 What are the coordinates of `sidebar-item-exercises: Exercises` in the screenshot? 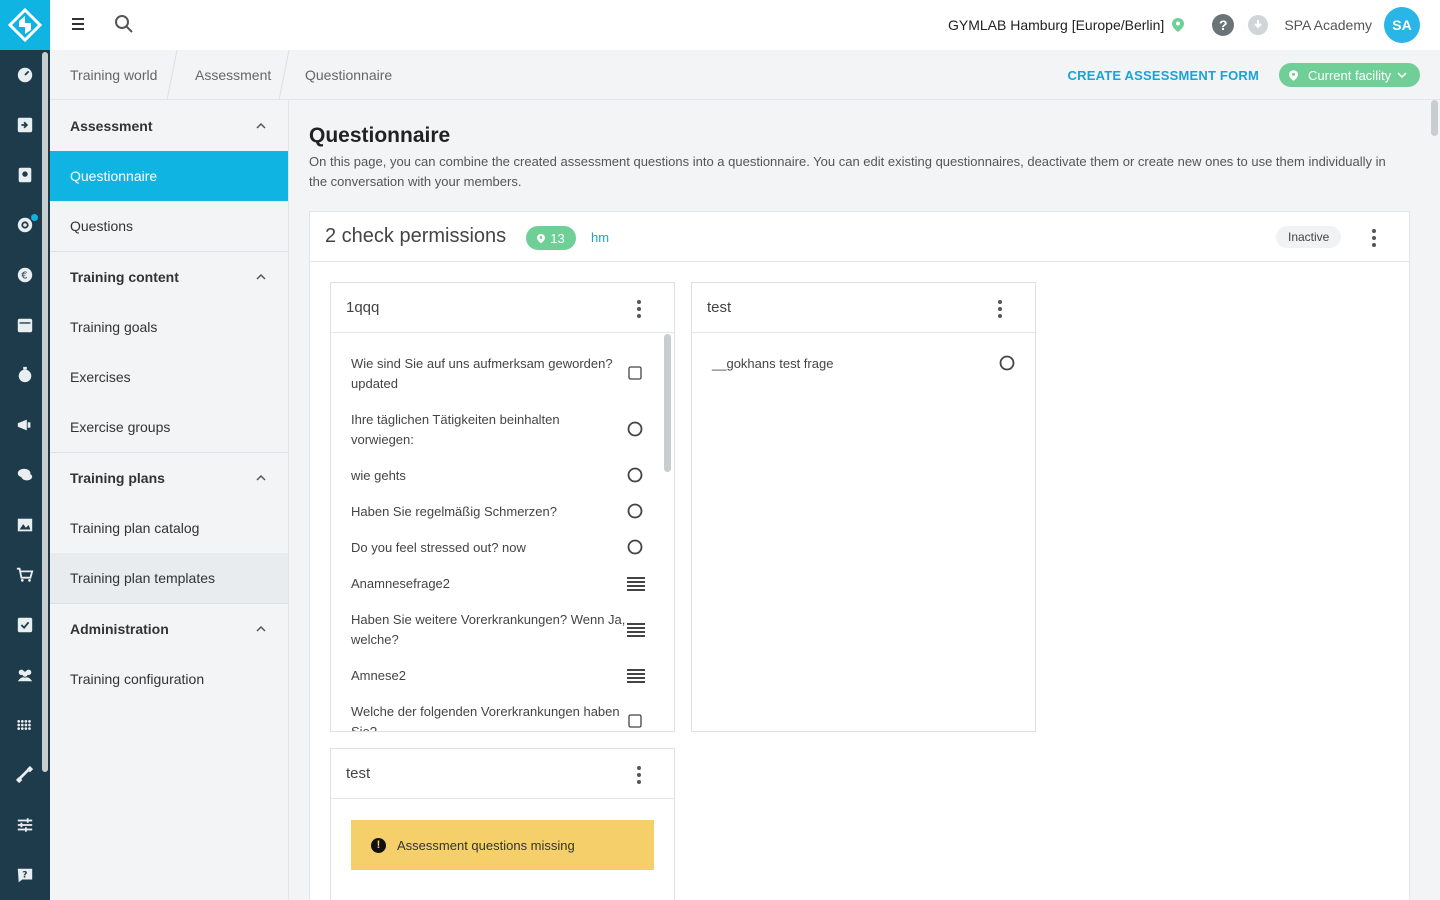 It's located at (169, 377).